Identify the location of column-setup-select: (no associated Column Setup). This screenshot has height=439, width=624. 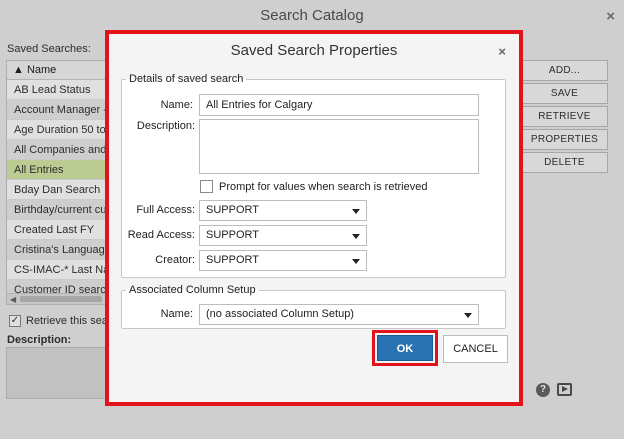
(339, 314).